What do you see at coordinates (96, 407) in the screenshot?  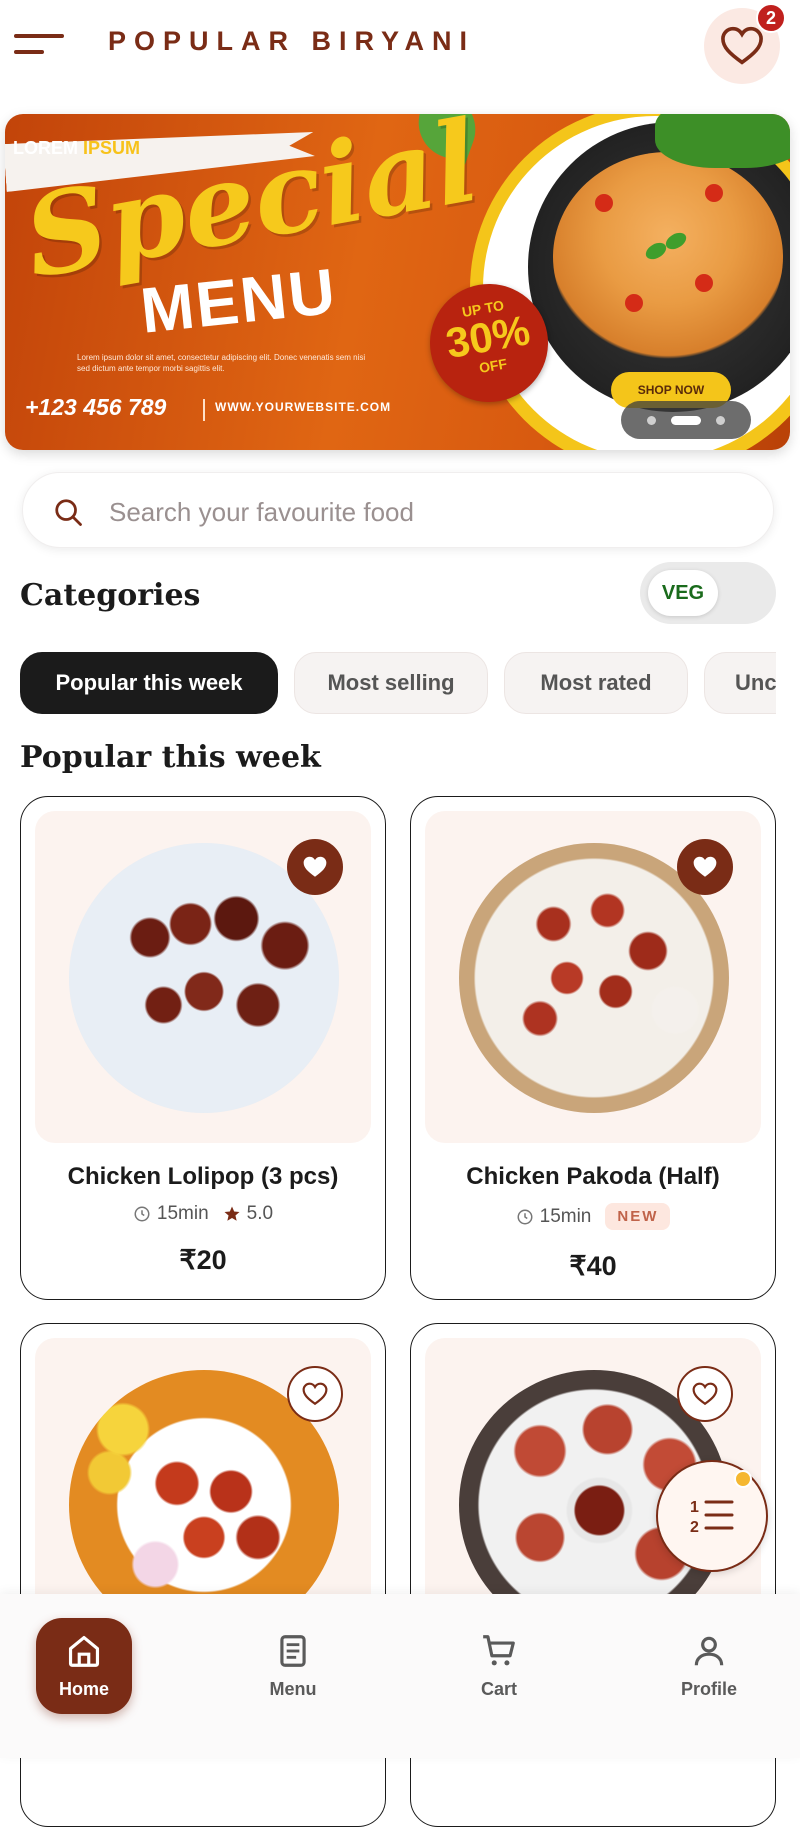 I see `banner-phone: +123 456 789` at bounding box center [96, 407].